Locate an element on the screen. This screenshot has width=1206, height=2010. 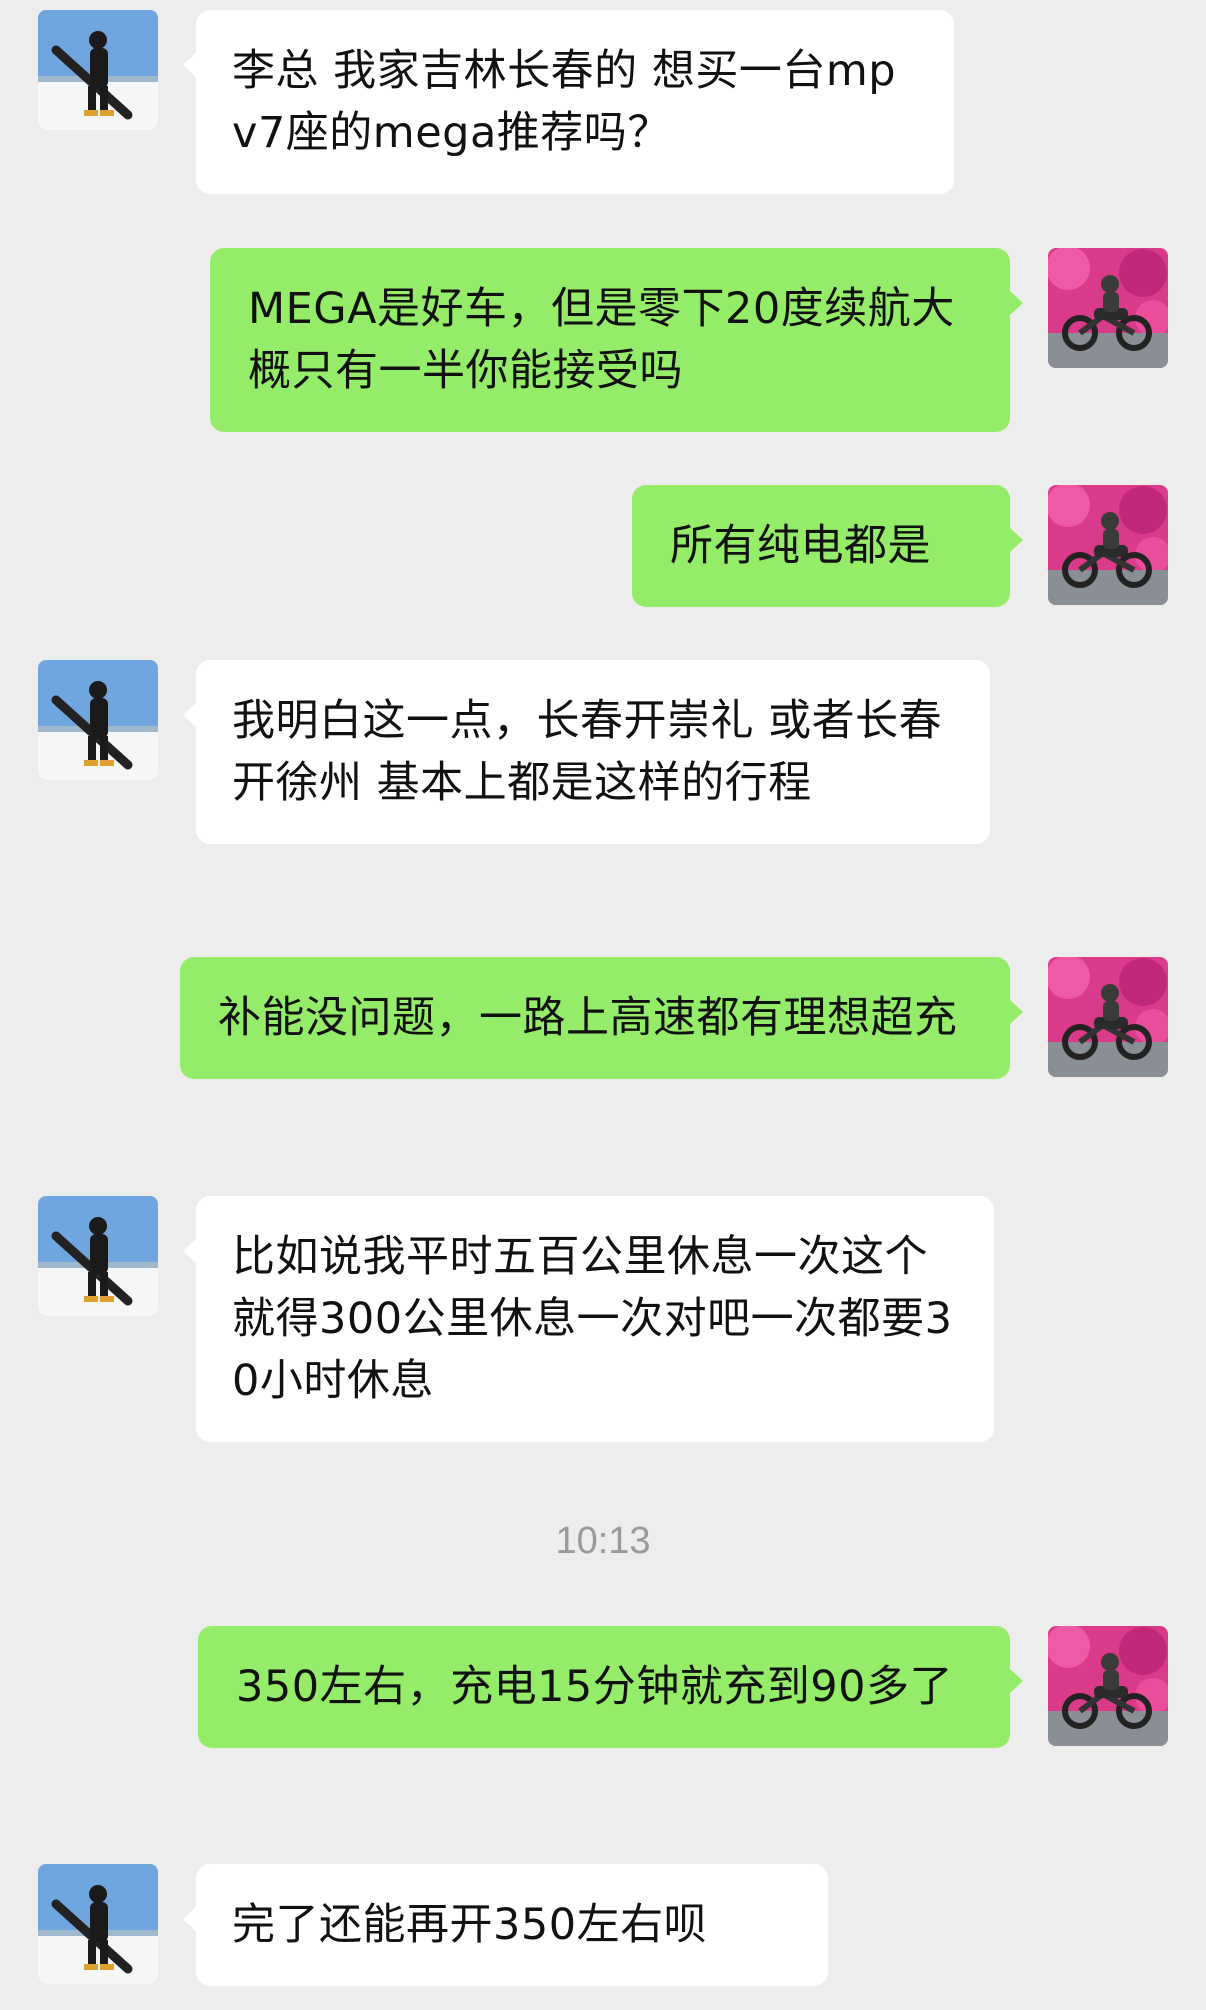
message-bubble: 350左右，充电15分钟就充到90多了 is located at coordinates (610, 1687).